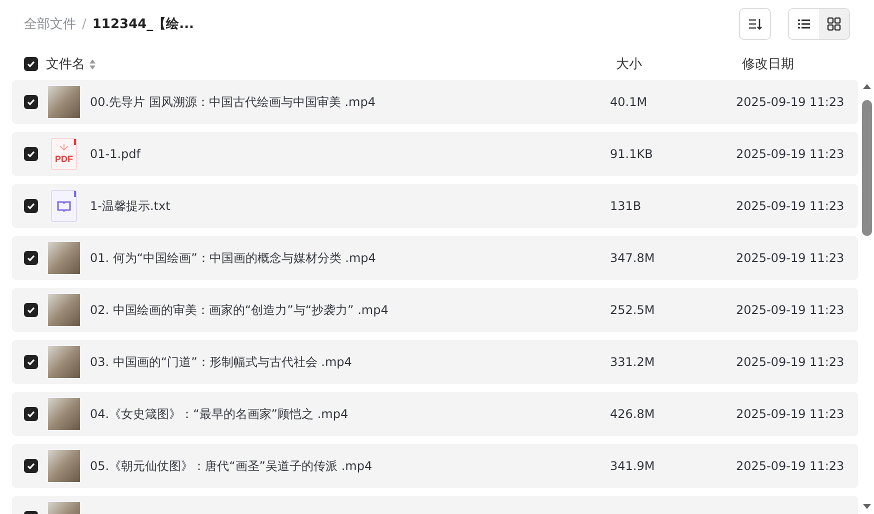  Describe the element at coordinates (633, 466) in the screenshot. I see `file-size: 341.9M` at that location.